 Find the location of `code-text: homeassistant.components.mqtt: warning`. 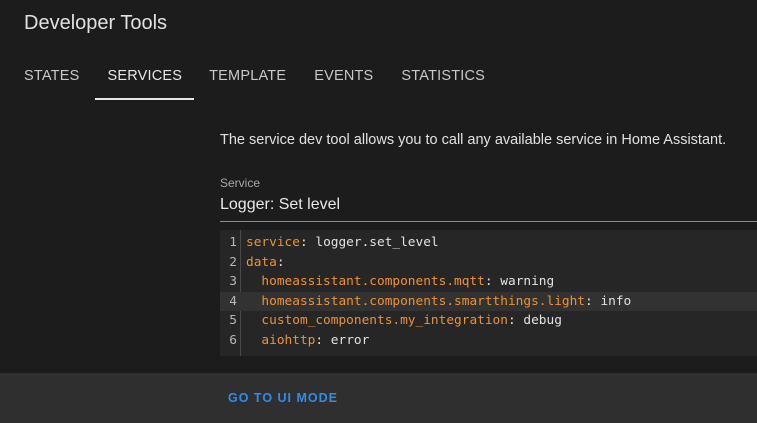

code-text: homeassistant.components.mqtt: warning is located at coordinates (400, 282).